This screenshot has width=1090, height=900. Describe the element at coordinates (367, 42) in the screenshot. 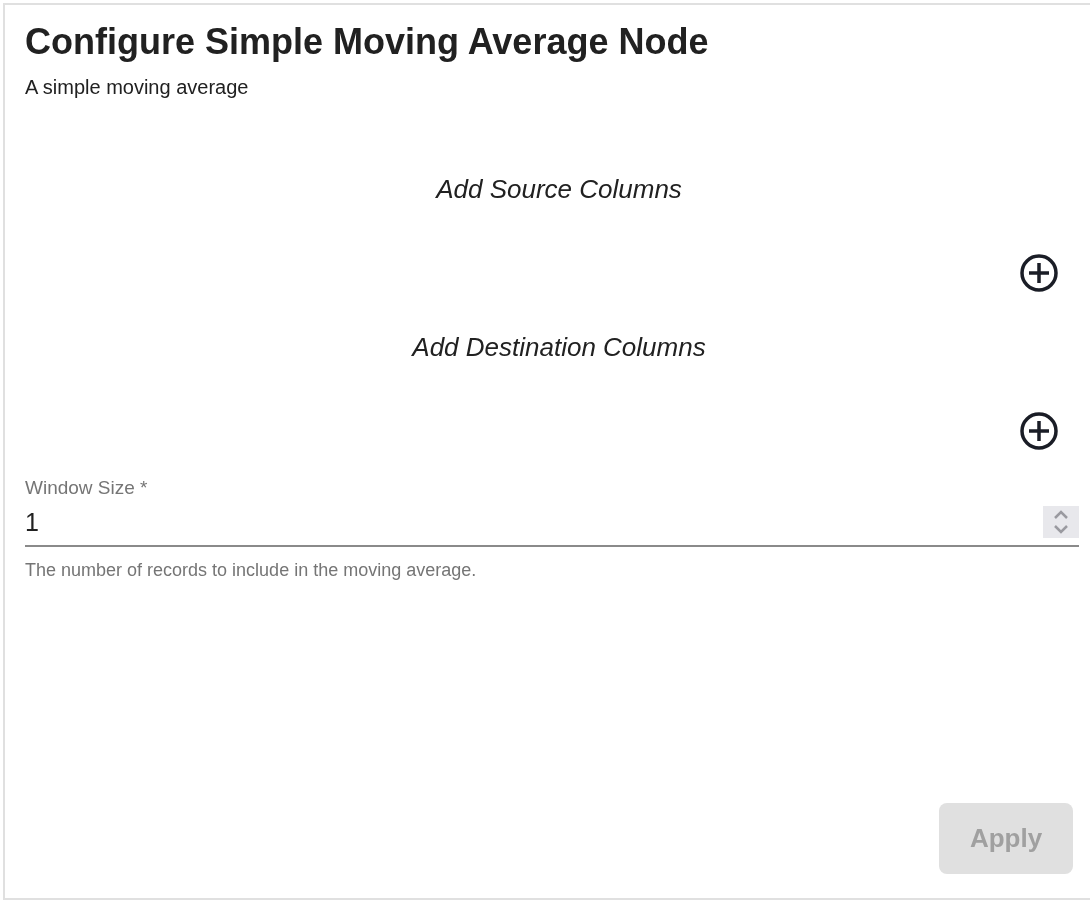

I see `dialog-title: Configure Simple Moving Average Node` at that location.